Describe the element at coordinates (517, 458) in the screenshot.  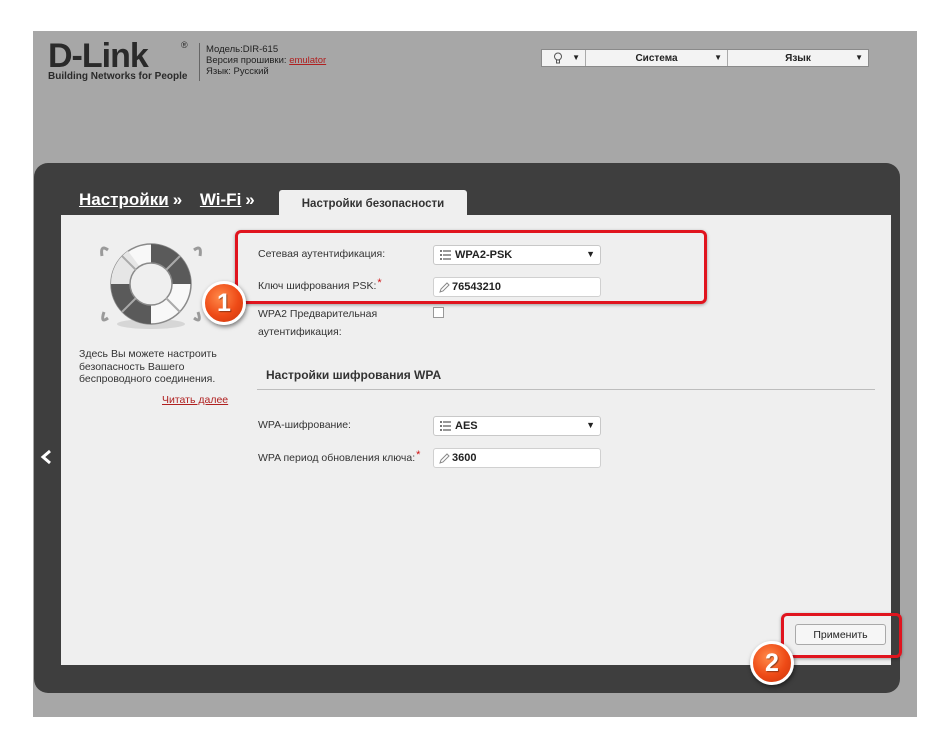
I see `rekey-input: 3600` at that location.